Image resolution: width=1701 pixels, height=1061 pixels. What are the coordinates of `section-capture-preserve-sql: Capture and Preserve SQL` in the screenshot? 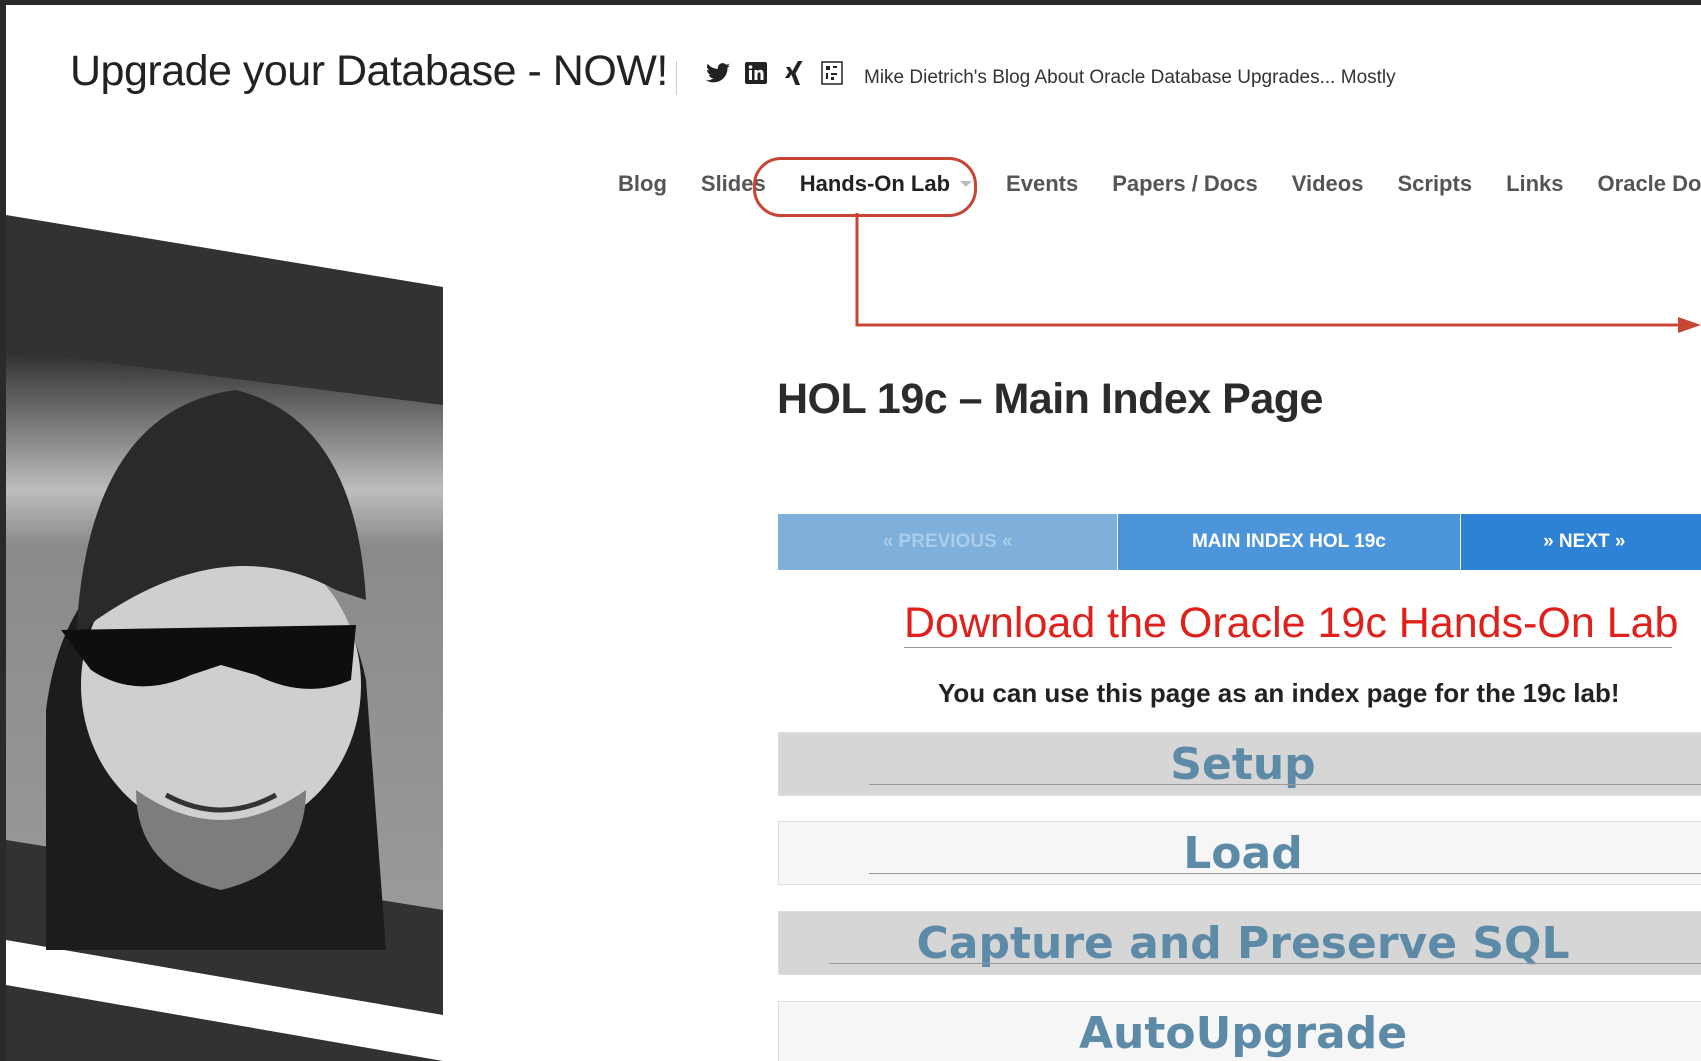 It's located at (1239, 943).